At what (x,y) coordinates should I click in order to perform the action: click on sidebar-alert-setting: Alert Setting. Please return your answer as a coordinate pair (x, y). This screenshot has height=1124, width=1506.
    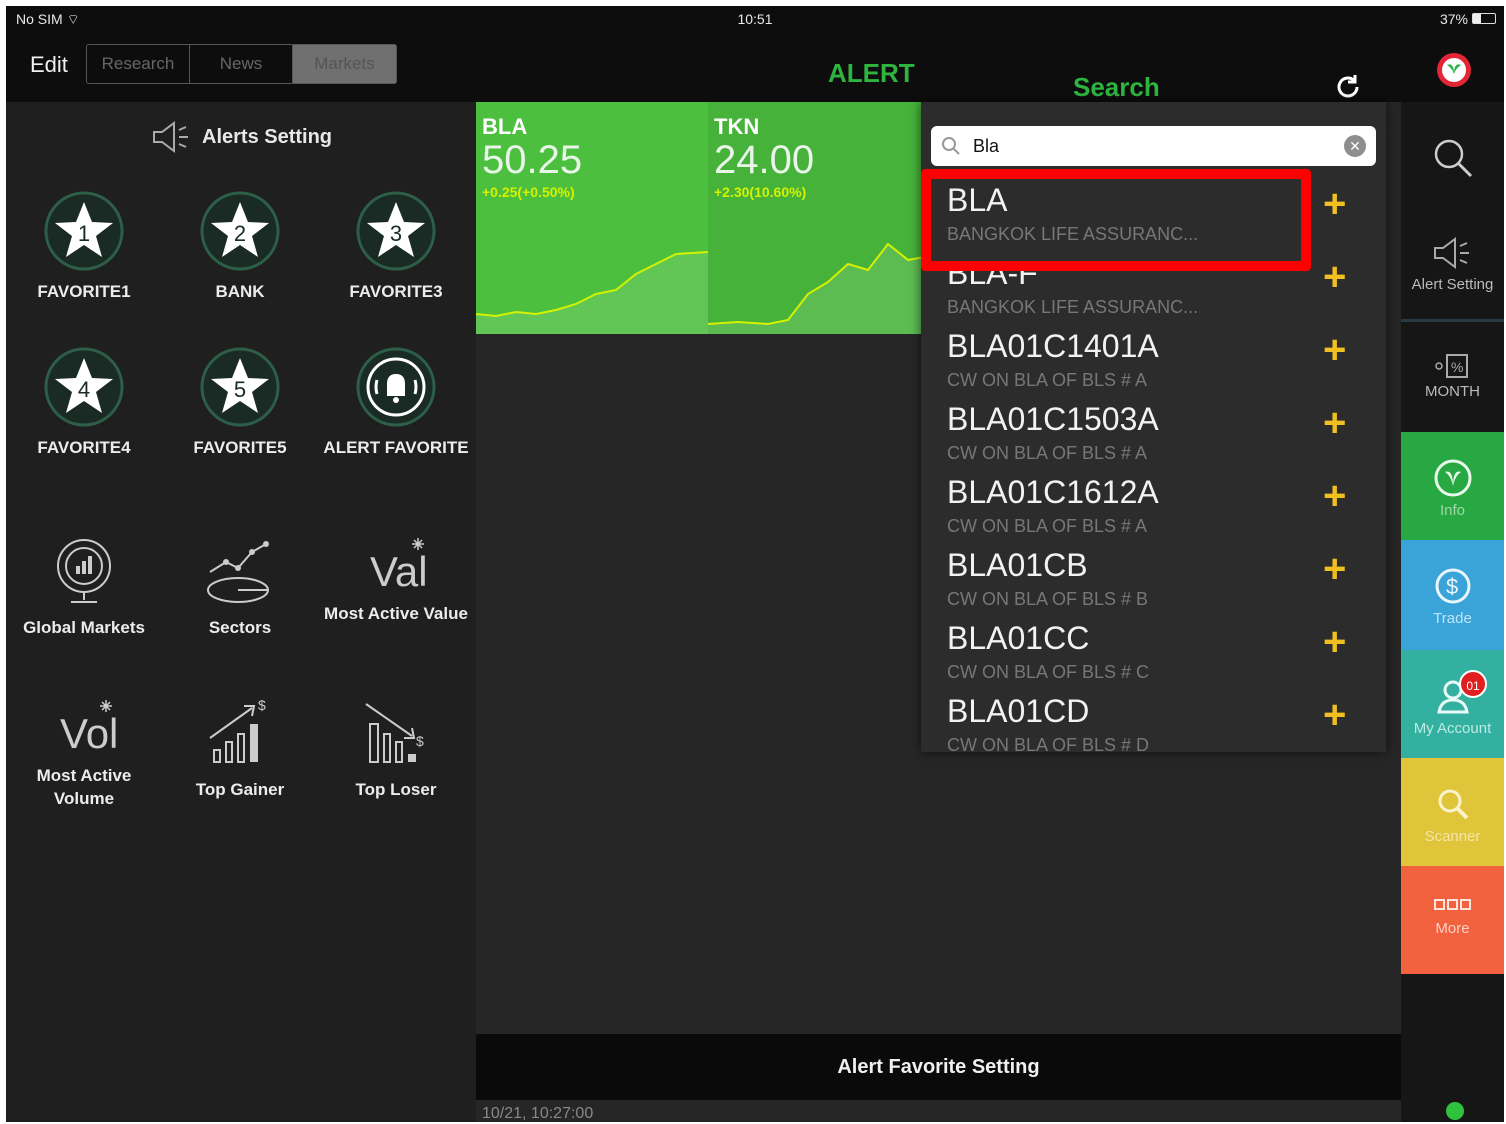
    Looking at the image, I should click on (1452, 272).